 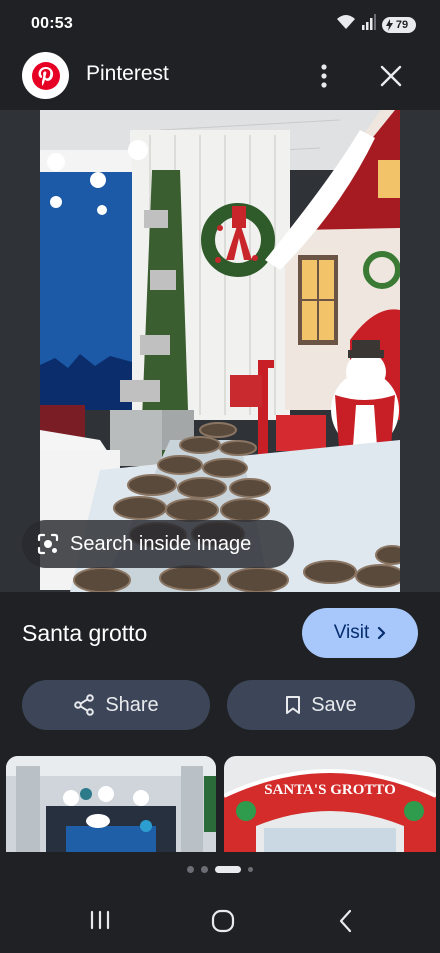 I want to click on pagination-dots, so click(x=220, y=869).